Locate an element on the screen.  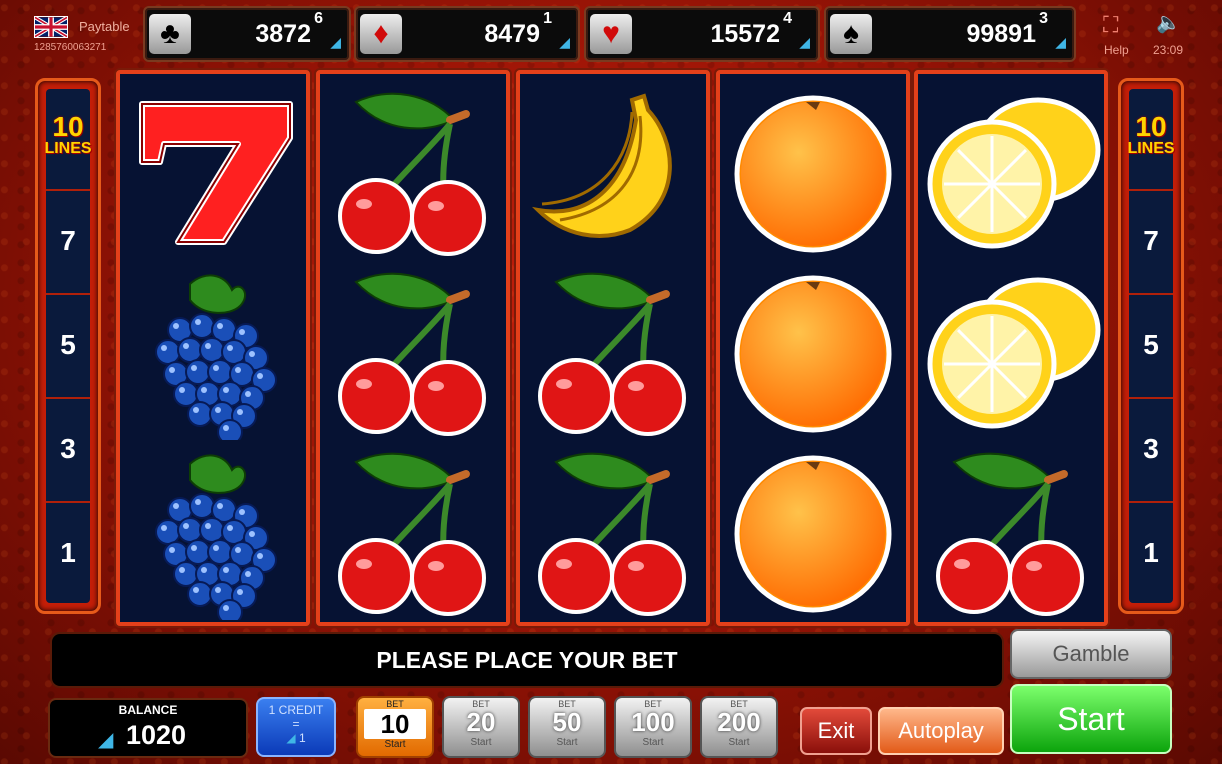
paytable-link: Paytable is located at coordinates (104, 26).